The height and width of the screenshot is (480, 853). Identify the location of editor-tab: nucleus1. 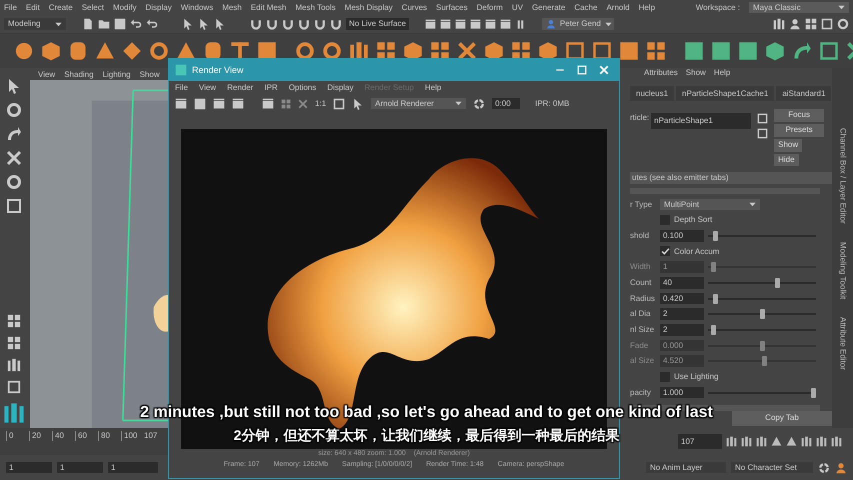
(652, 94).